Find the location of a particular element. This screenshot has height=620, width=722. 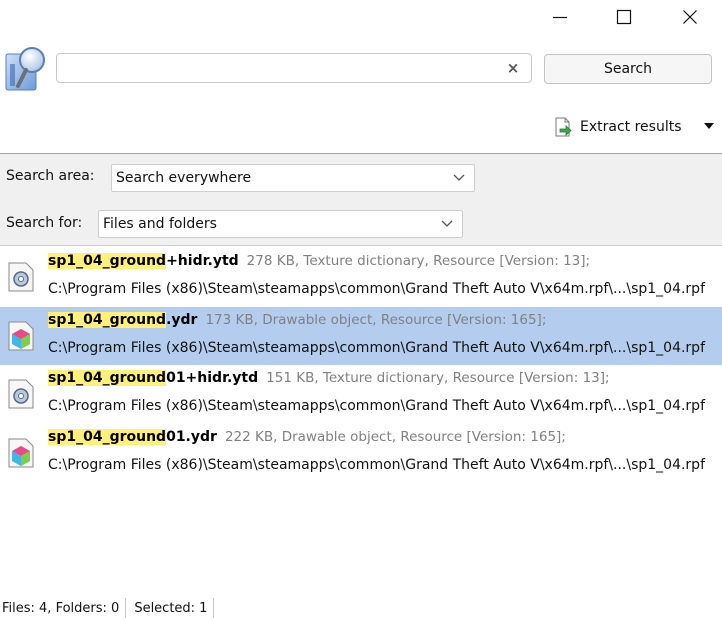

extract-results-button: Extract results is located at coordinates (617, 127).